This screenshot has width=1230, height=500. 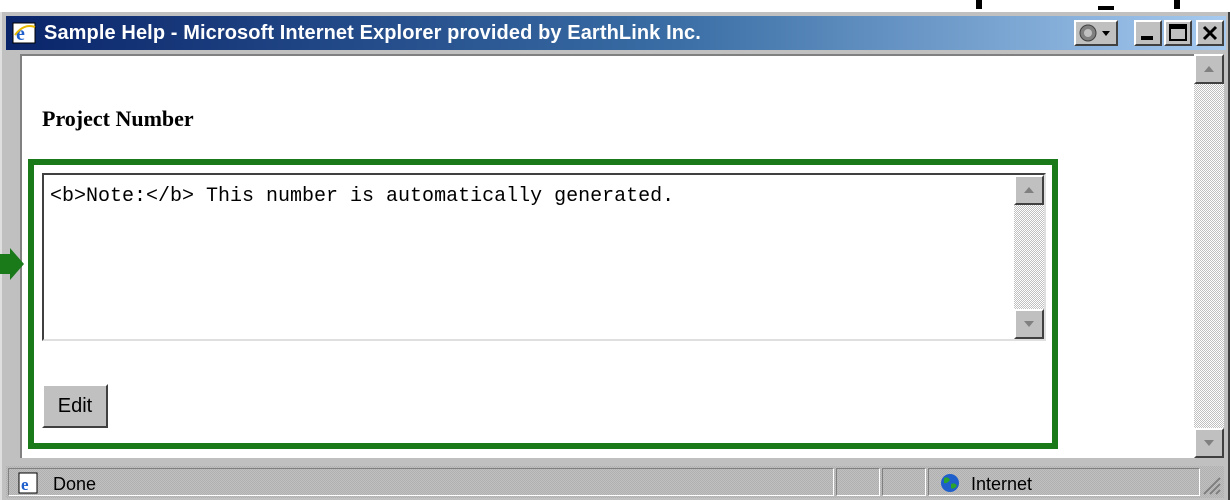 I want to click on globe-icon, so click(x=950, y=483).